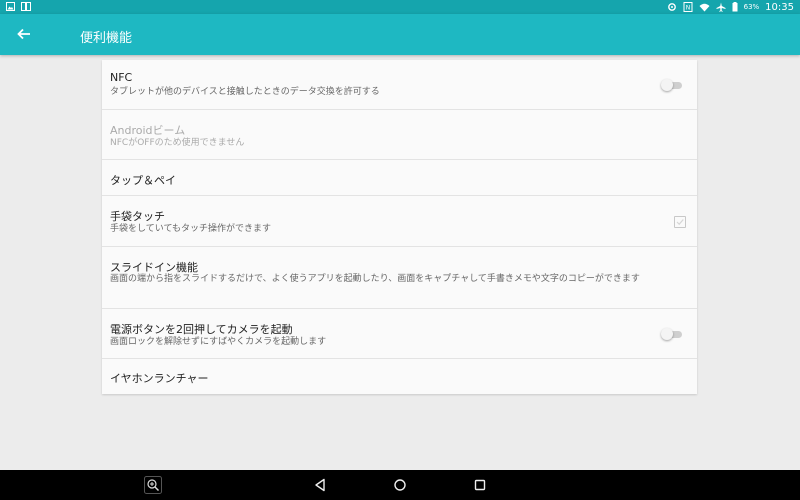 This screenshot has height=500, width=800. I want to click on setting-title: イヤホンランチャー, so click(159, 378).